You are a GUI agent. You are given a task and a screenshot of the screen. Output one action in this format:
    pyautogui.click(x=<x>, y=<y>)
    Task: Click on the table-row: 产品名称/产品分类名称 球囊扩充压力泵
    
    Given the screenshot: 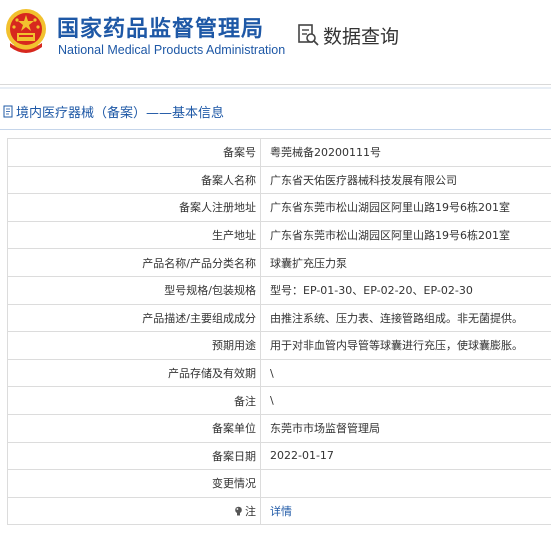 What is the action you would take?
    pyautogui.click(x=279, y=263)
    